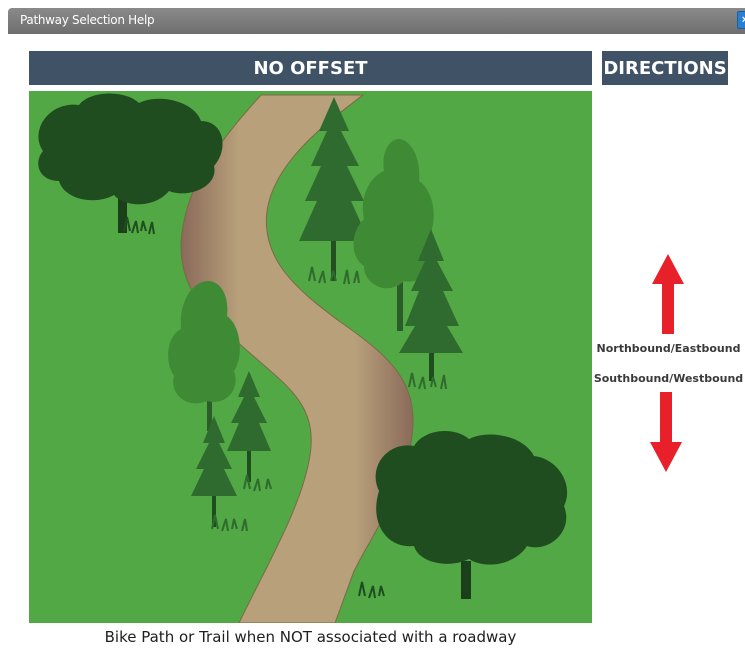  I want to click on no-offset-header: NO OFFSET, so click(310, 68).